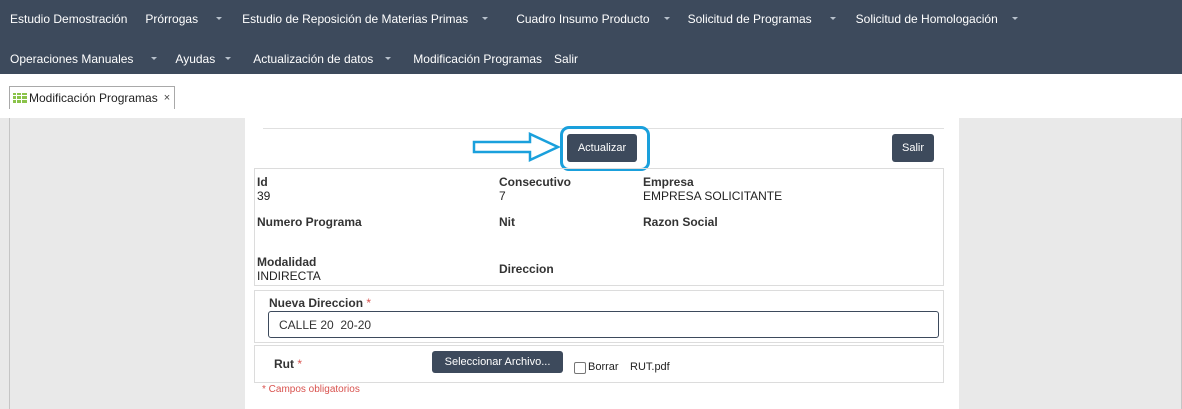 This screenshot has width=1182, height=409. I want to click on nav-actualizacion-datos: Actualización de datos, so click(322, 58).